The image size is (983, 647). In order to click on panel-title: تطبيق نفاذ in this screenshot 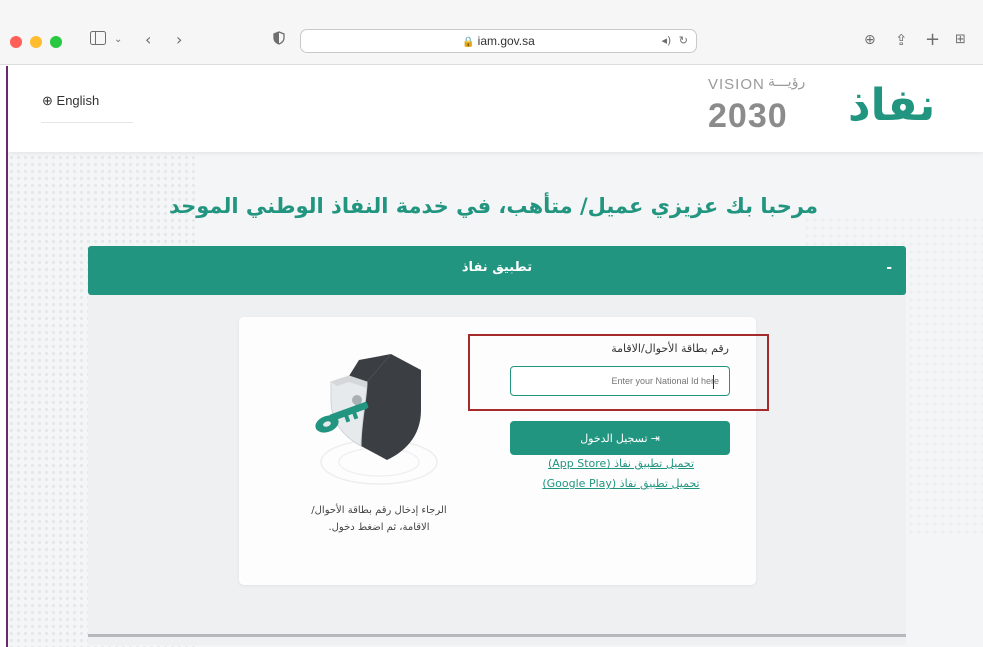, I will do `click(497, 267)`.